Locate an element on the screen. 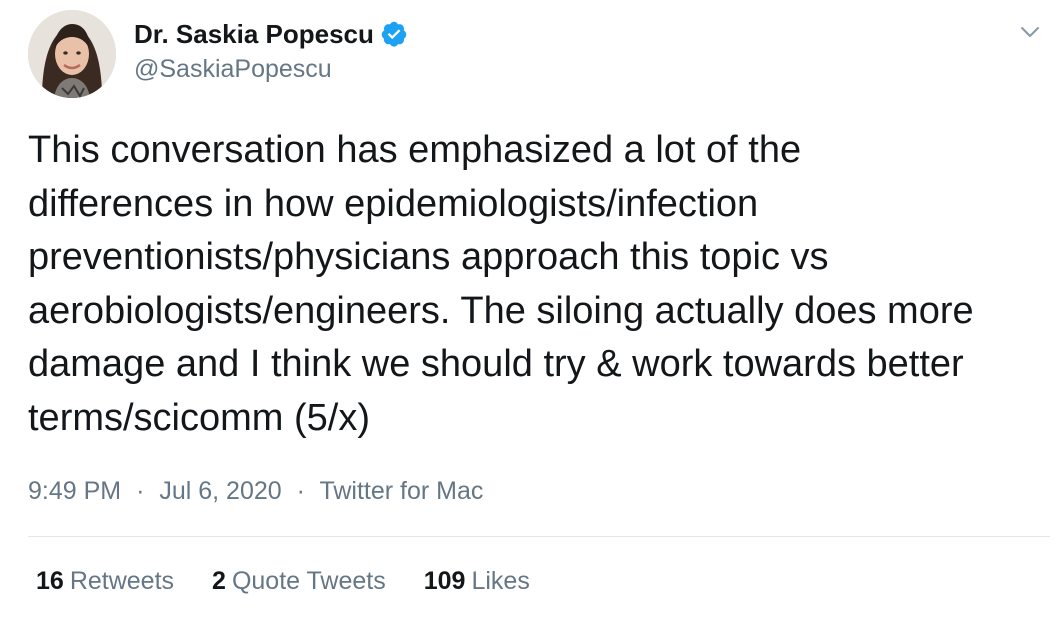  divider is located at coordinates (539, 536).